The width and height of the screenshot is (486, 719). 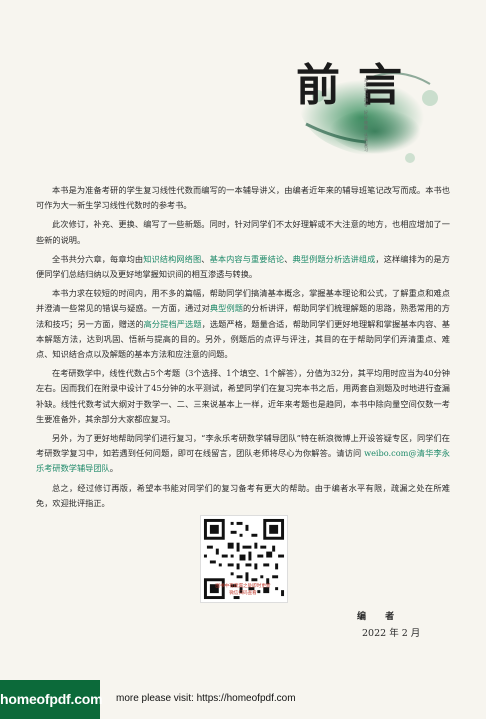 What do you see at coordinates (247, 258) in the screenshot?
I see `highlight-basic-content: 基本内容与重要结论` at bounding box center [247, 258].